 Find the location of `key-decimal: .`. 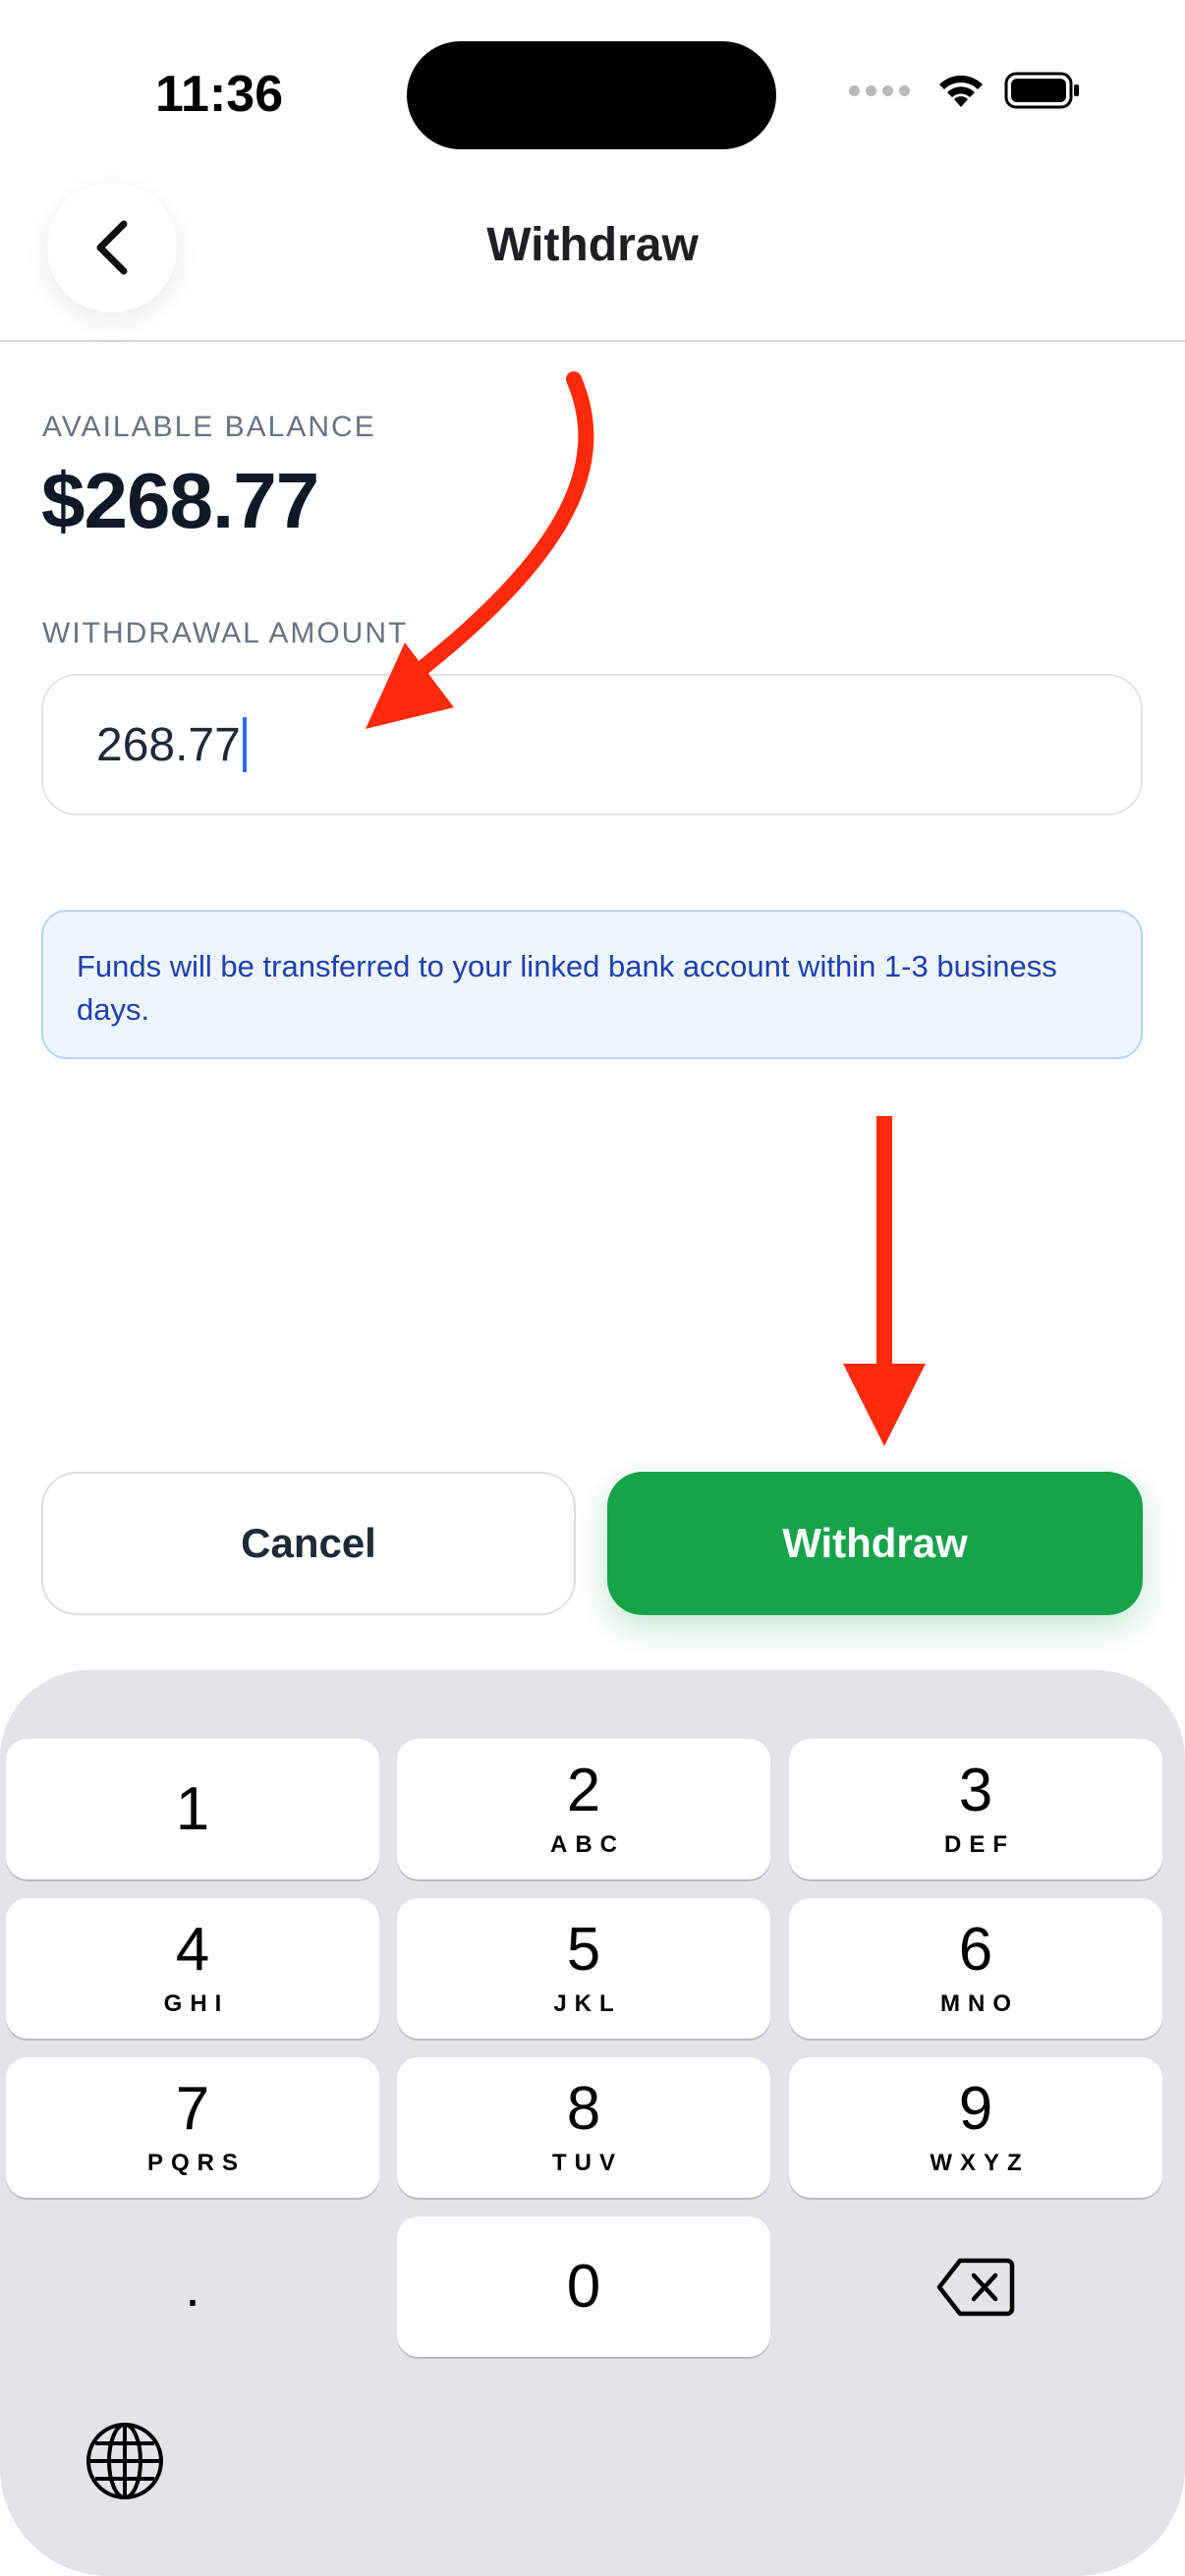

key-decimal: . is located at coordinates (193, 2286).